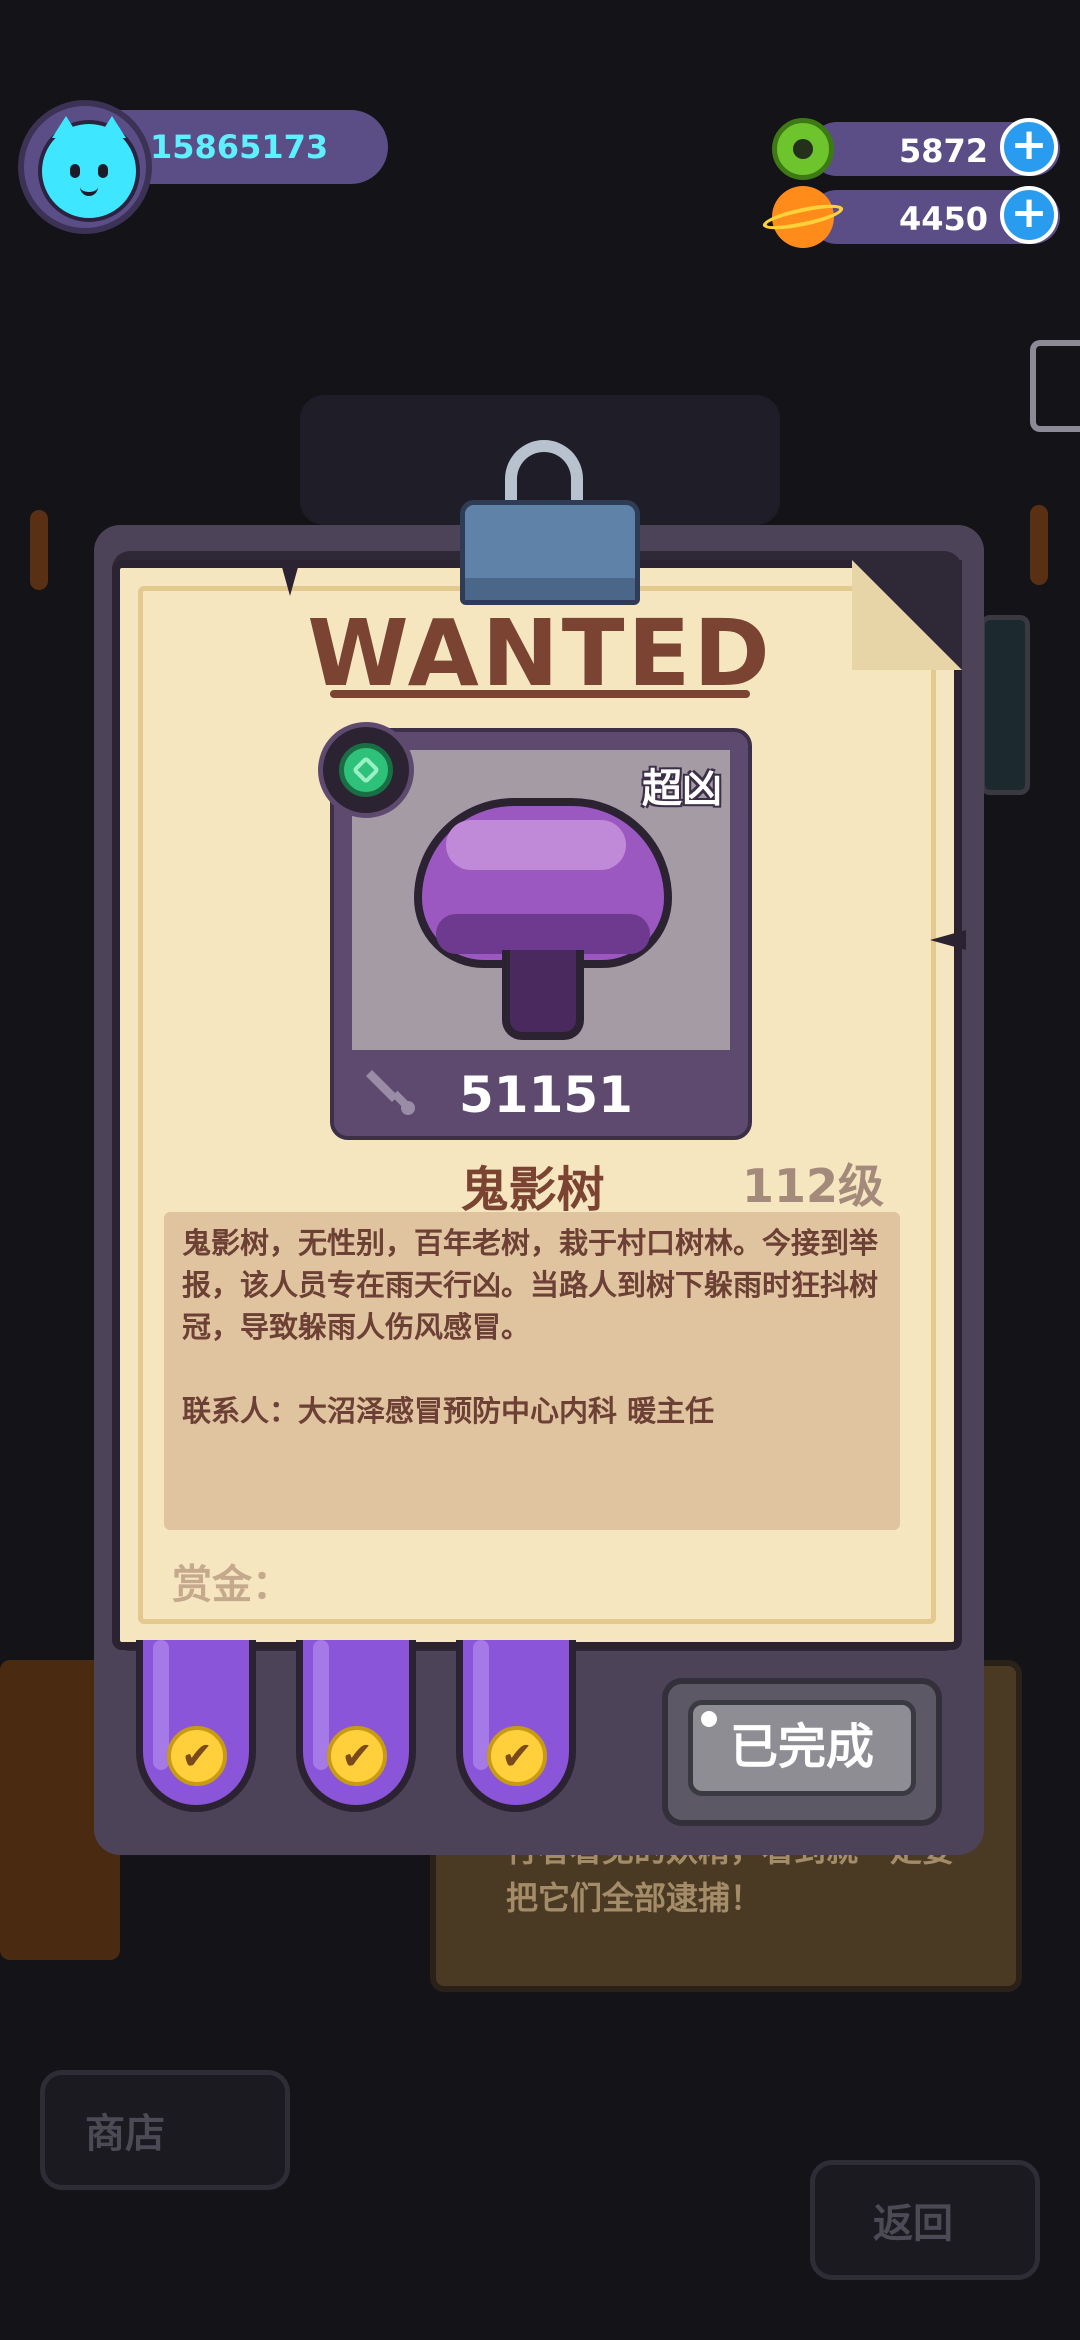 This screenshot has height=2340, width=1080. I want to click on donut-count: 5872, so click(943, 151).